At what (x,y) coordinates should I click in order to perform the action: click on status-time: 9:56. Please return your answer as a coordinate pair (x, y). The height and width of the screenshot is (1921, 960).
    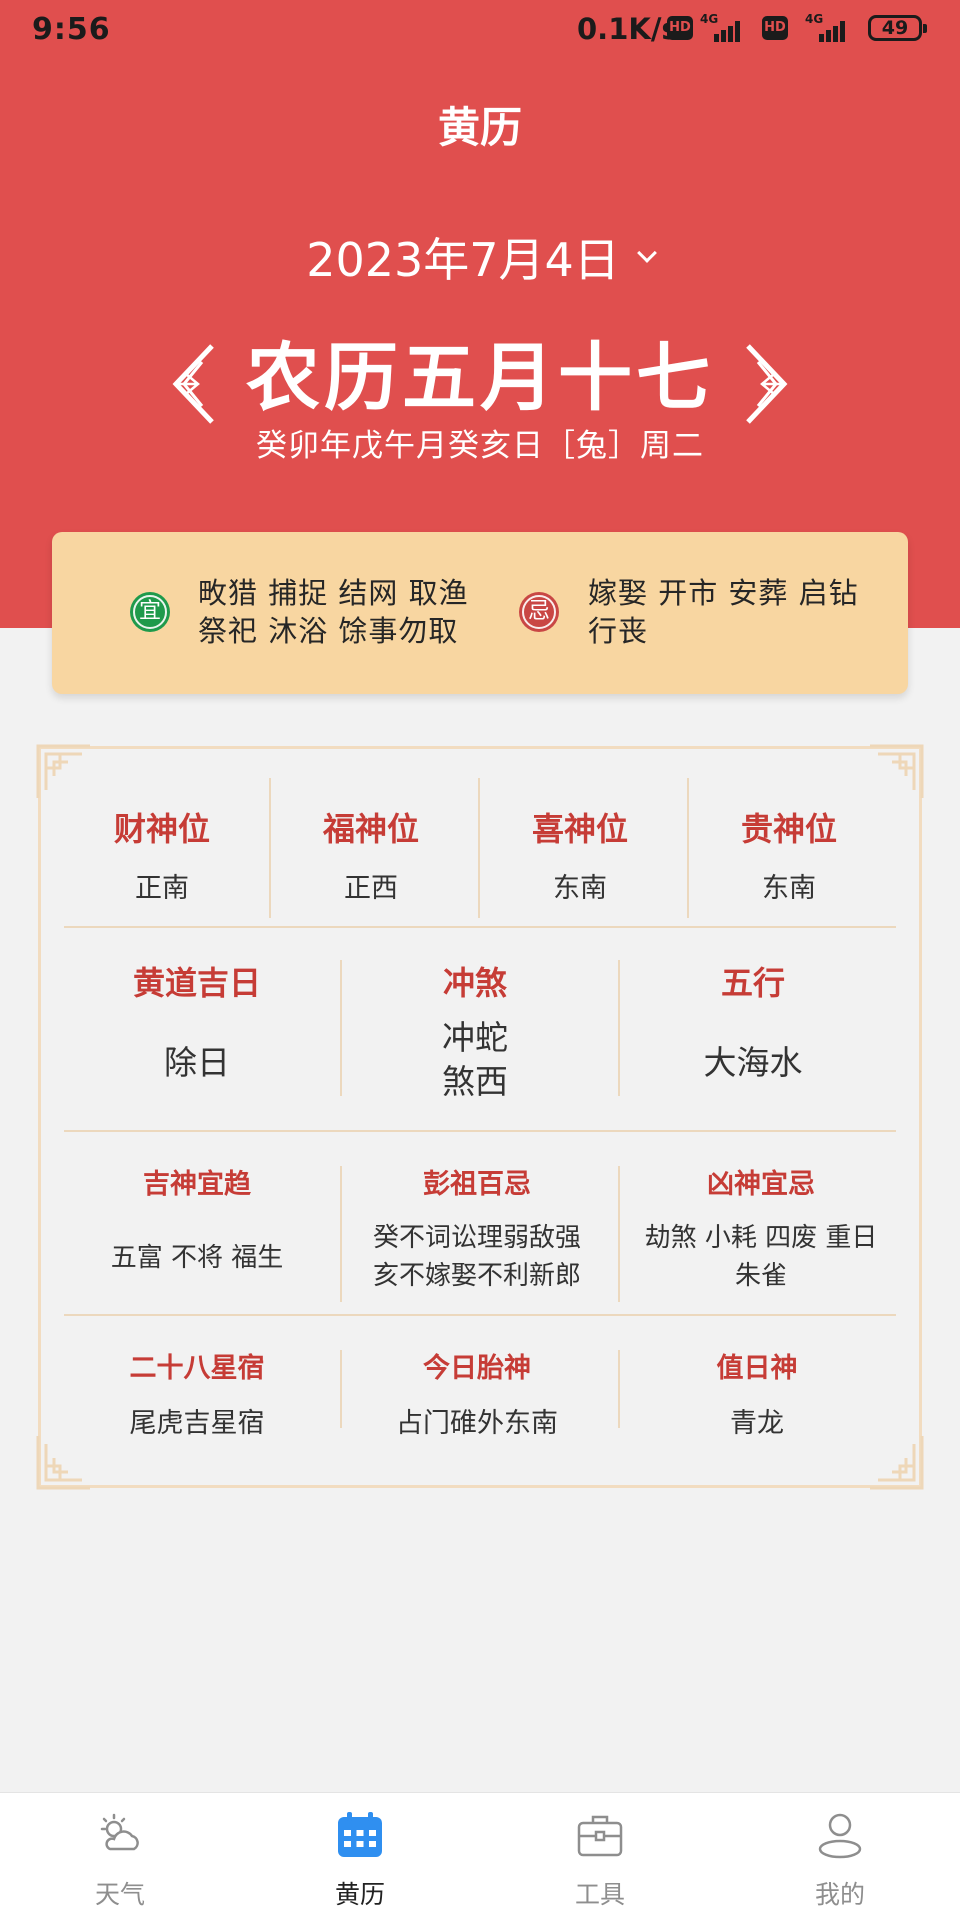
    Looking at the image, I should click on (71, 29).